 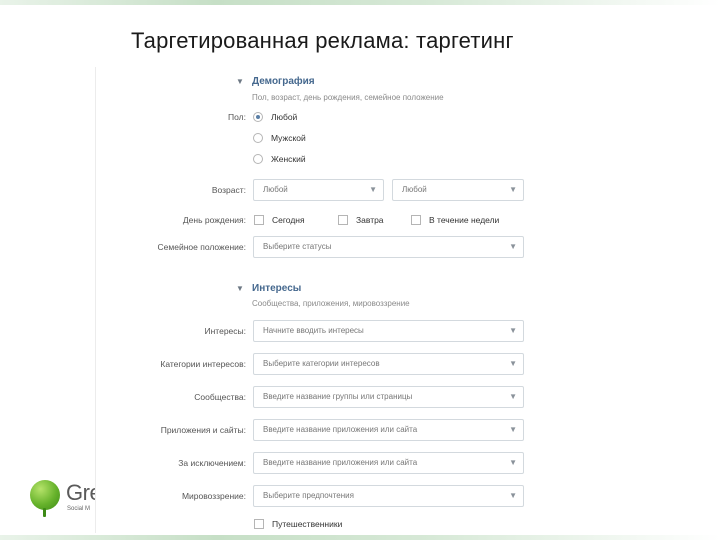 What do you see at coordinates (225, 331) in the screenshot?
I see `interests-label: Интересы:` at bounding box center [225, 331].